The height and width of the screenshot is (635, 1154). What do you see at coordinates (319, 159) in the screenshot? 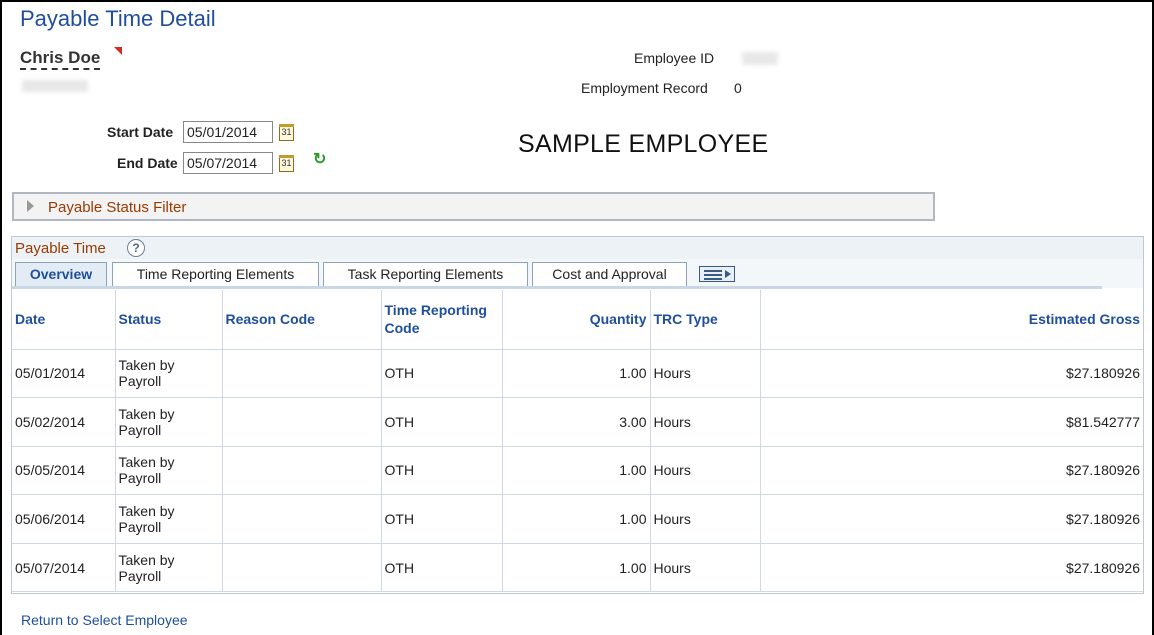
I see `refresh-icon: ↻` at bounding box center [319, 159].